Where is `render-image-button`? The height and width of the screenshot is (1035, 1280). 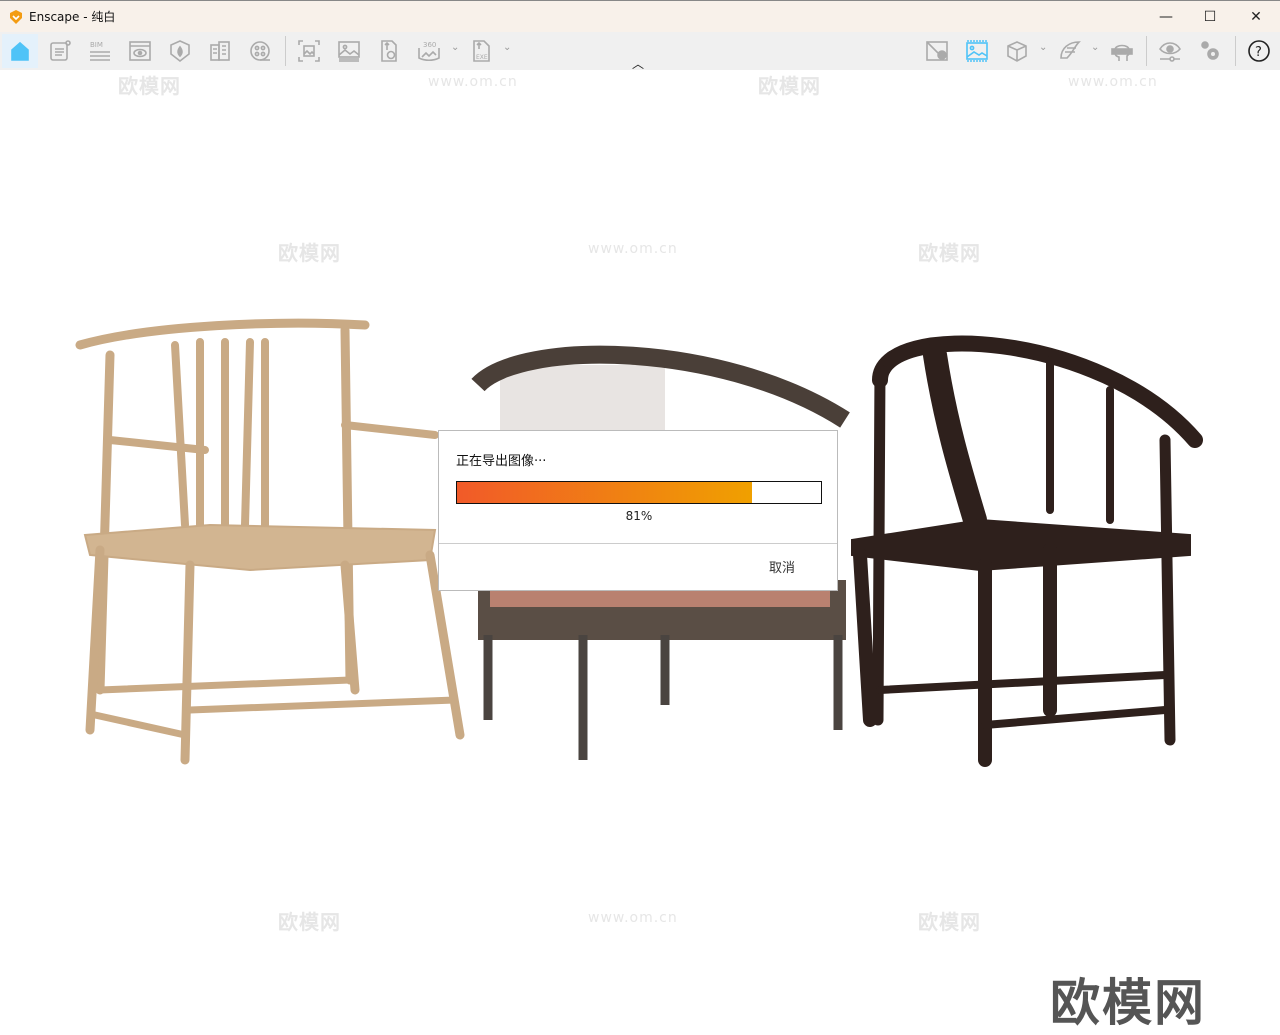 render-image-button is located at coordinates (349, 51).